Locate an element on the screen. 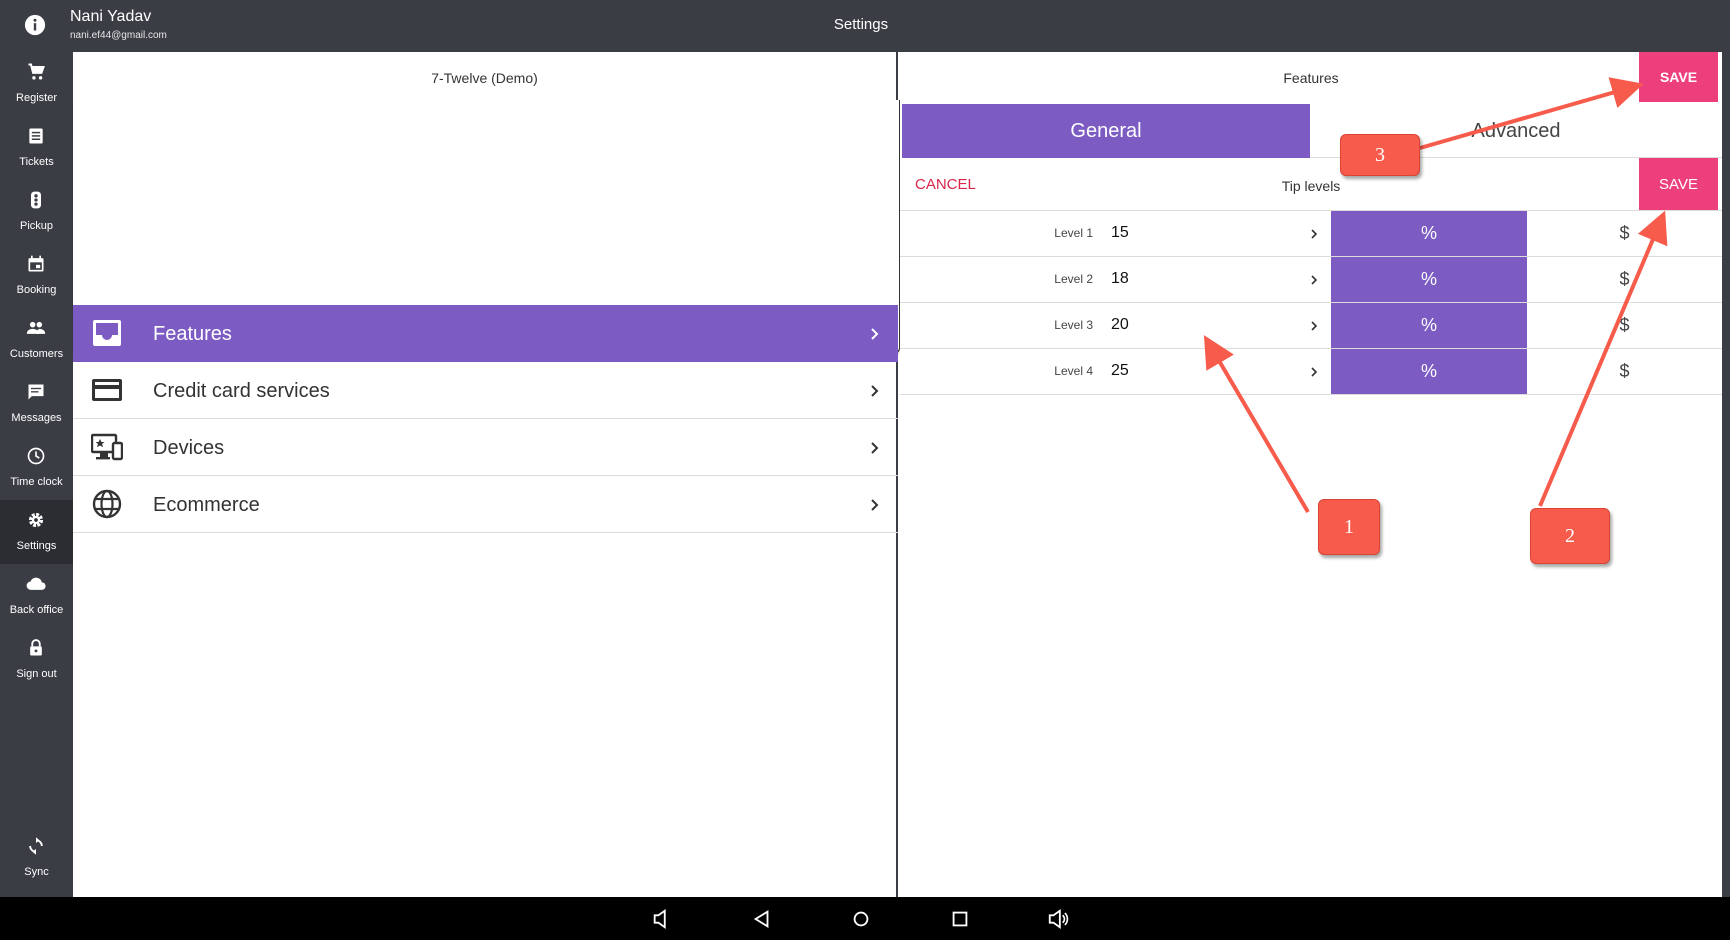 Image resolution: width=1730 pixels, height=940 pixels. sidebar-item-settings: Settings is located at coordinates (36, 532).